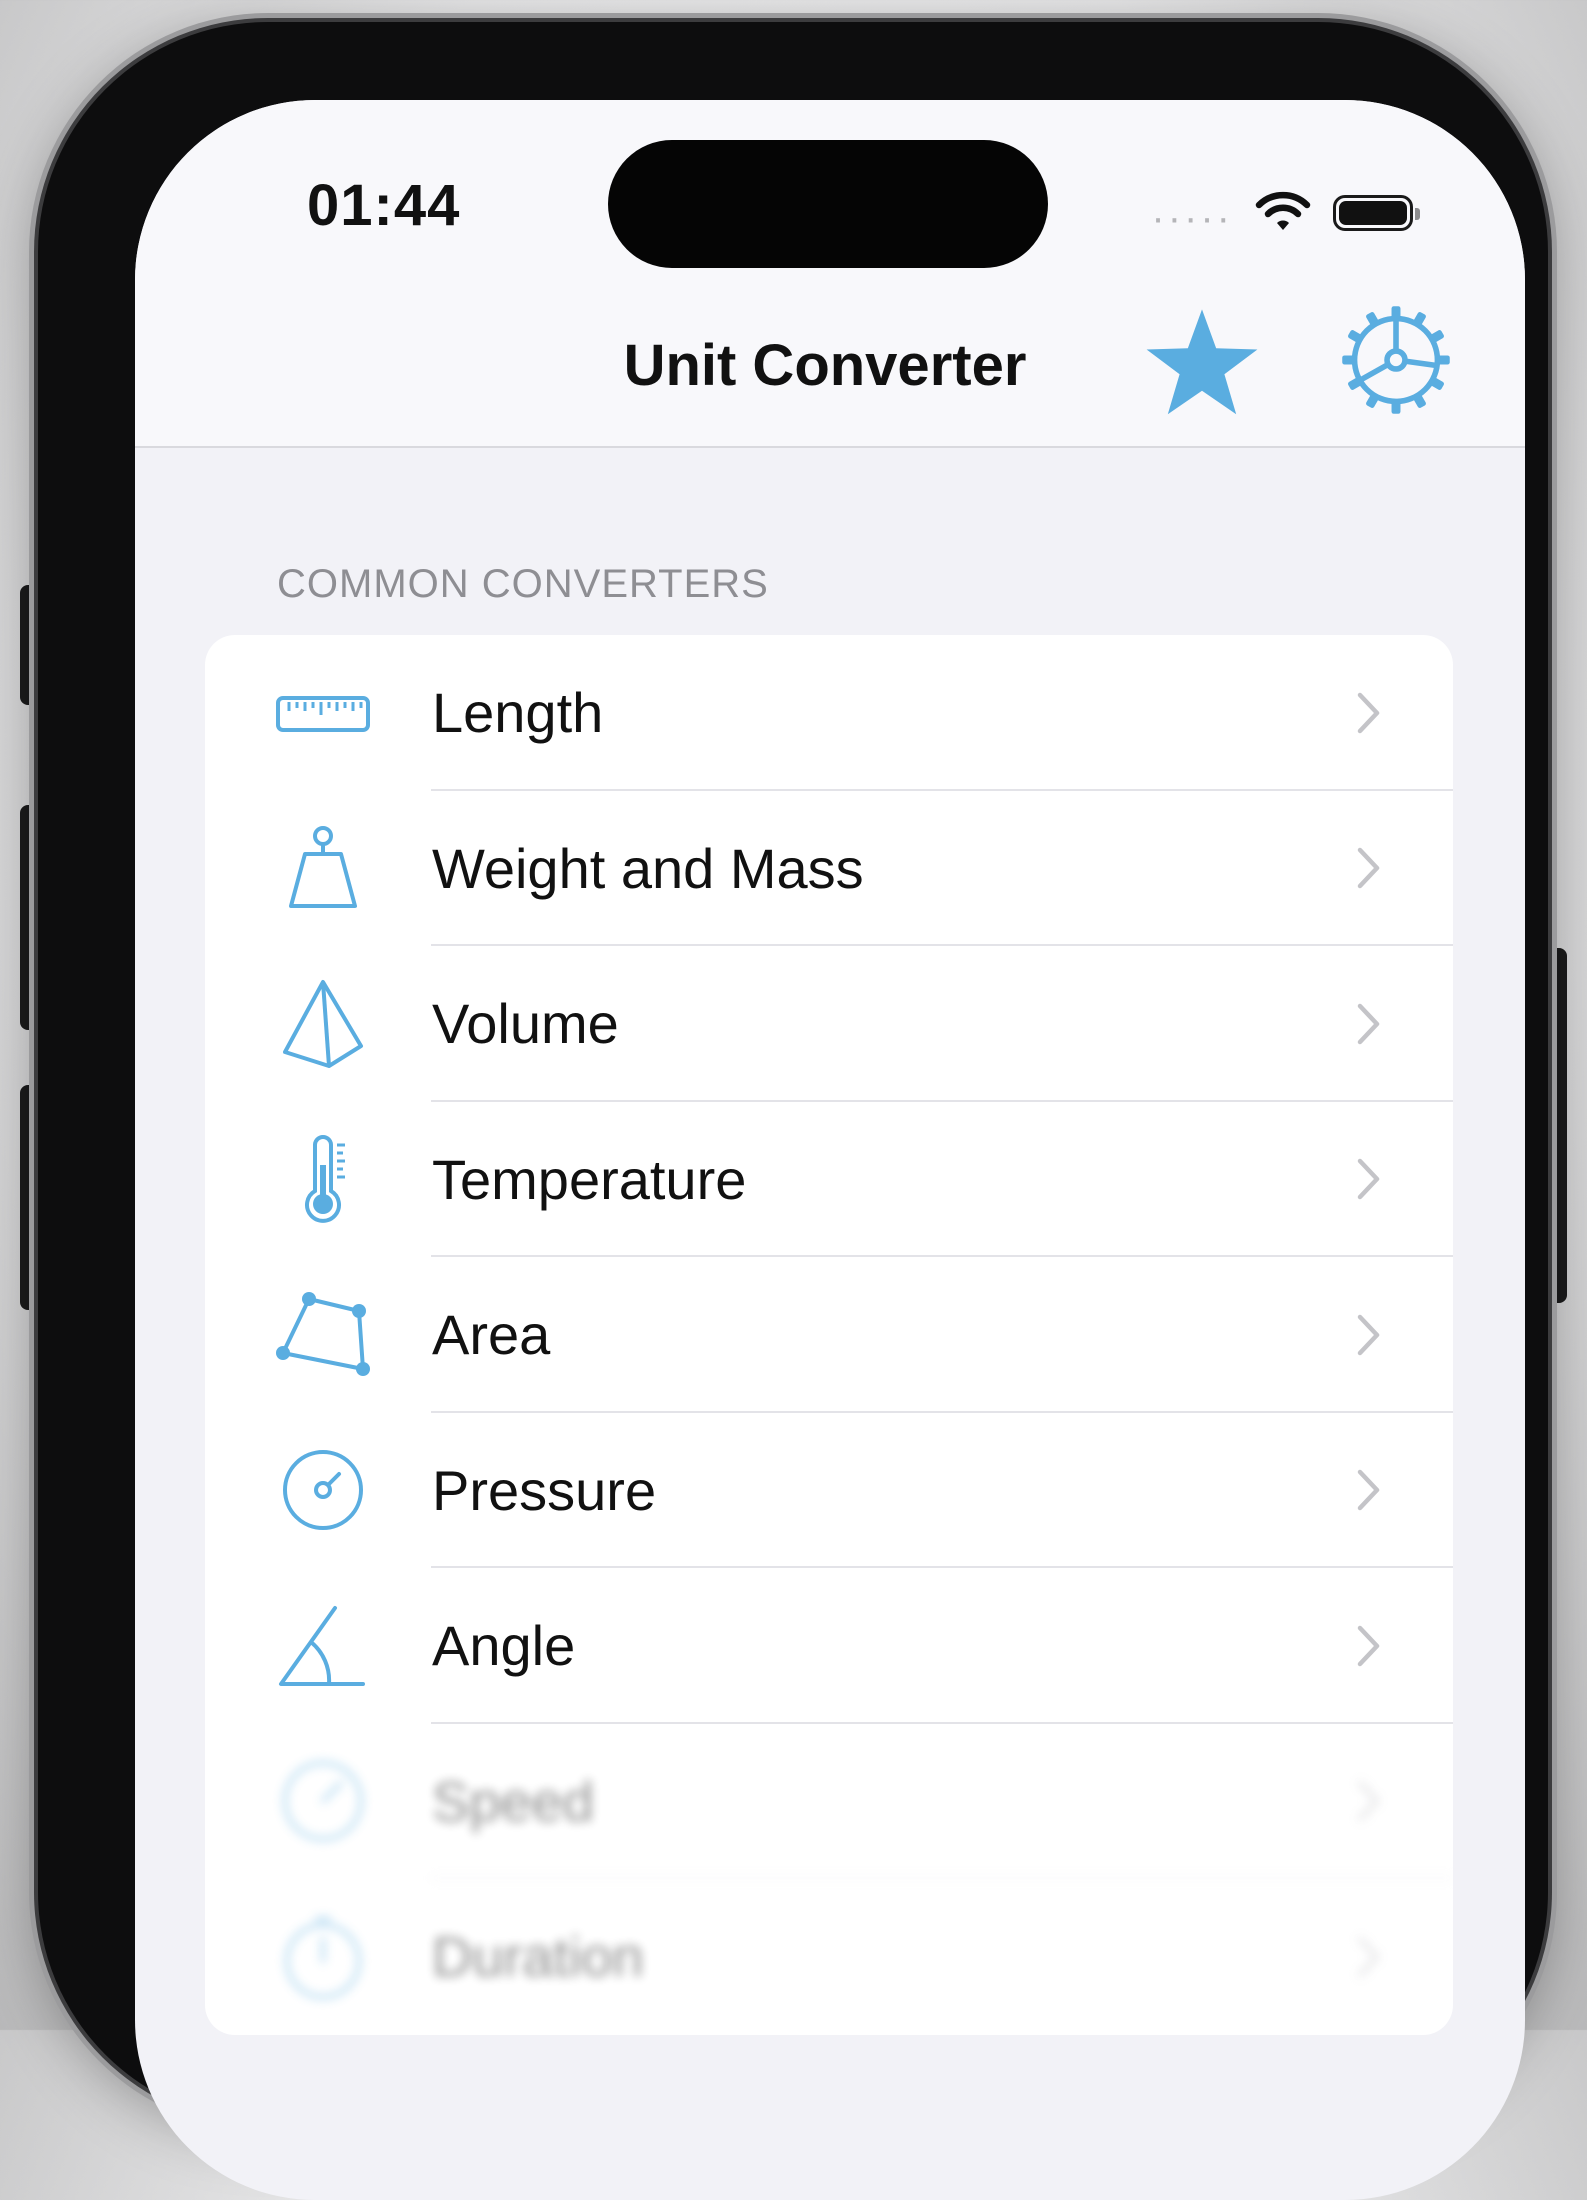 The height and width of the screenshot is (2200, 1587). I want to click on page-title: Unit Converter, so click(825, 365).